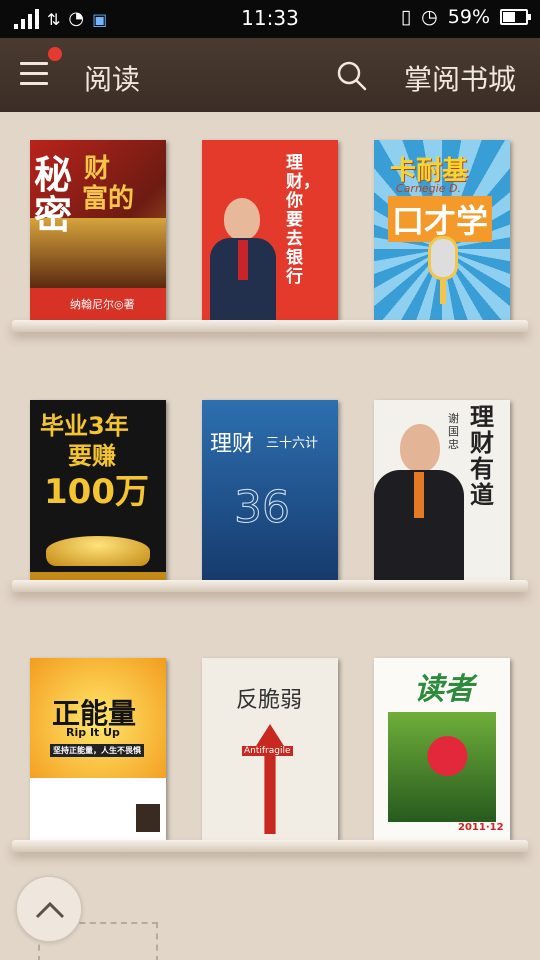  What do you see at coordinates (93, 732) in the screenshot?
I see `book-subtitle: Rip It Up` at bounding box center [93, 732].